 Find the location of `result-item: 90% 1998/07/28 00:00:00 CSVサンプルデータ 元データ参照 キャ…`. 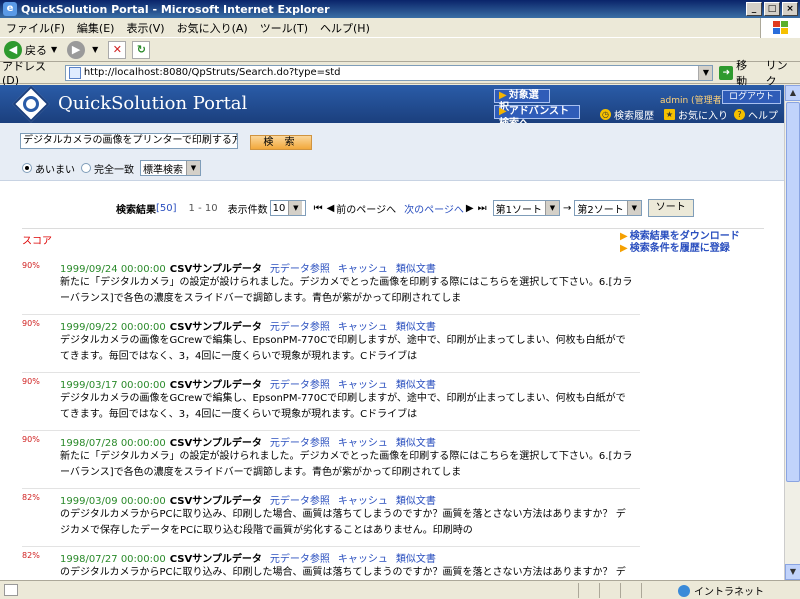

result-item: 90% 1998/07/28 00:00:00 CSVサンプルデータ 元データ参照 キャ… is located at coordinates (331, 460).